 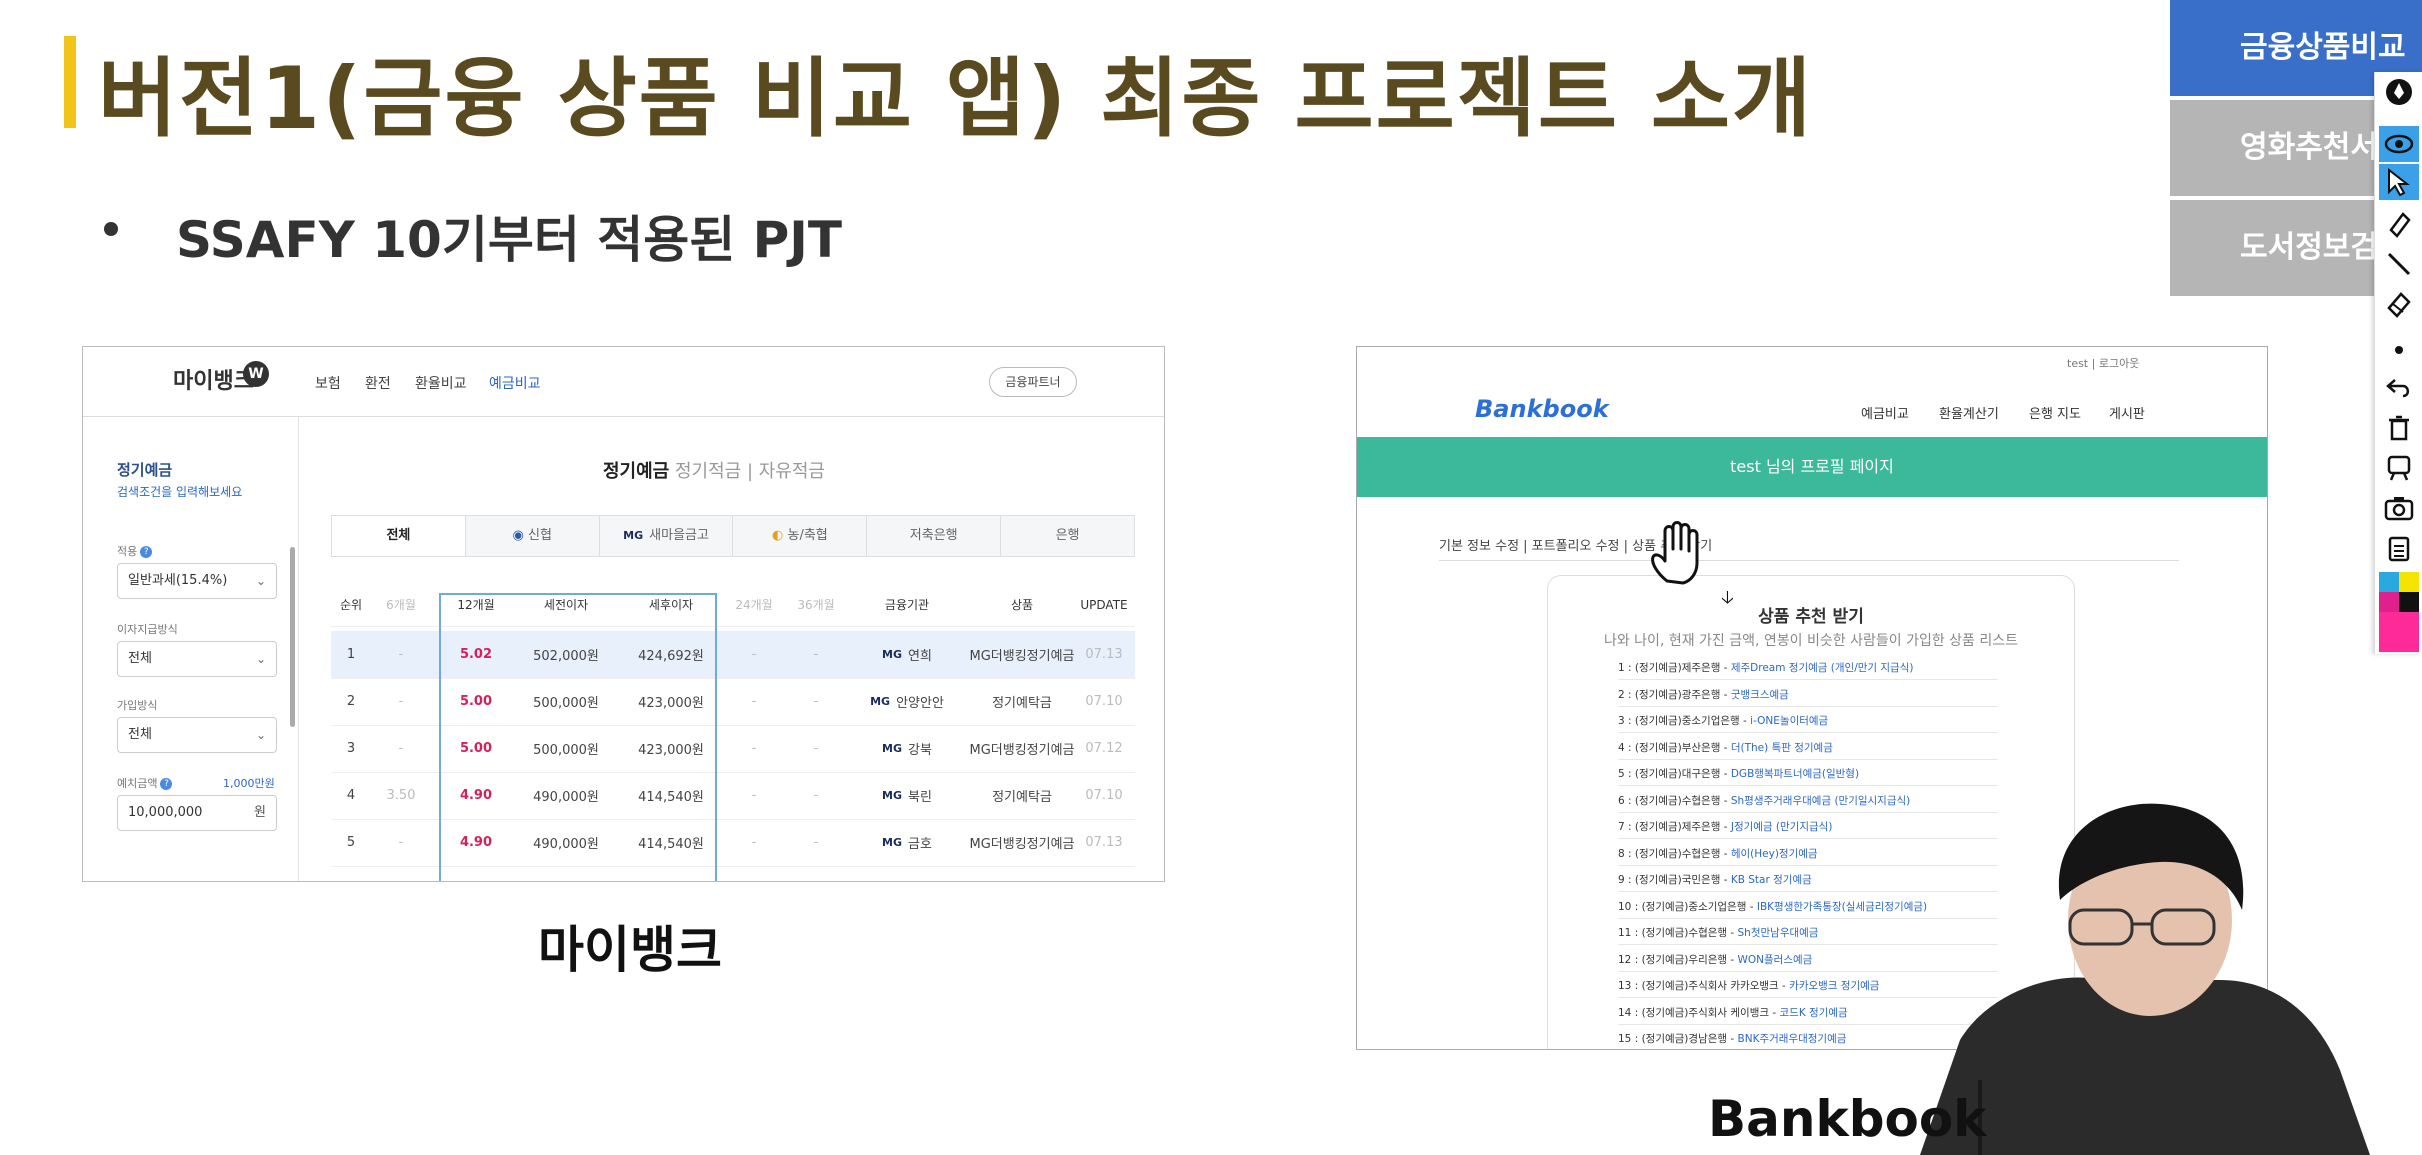 What do you see at coordinates (533, 536) in the screenshot?
I see `tab-shinhyup: ◉ 신협` at bounding box center [533, 536].